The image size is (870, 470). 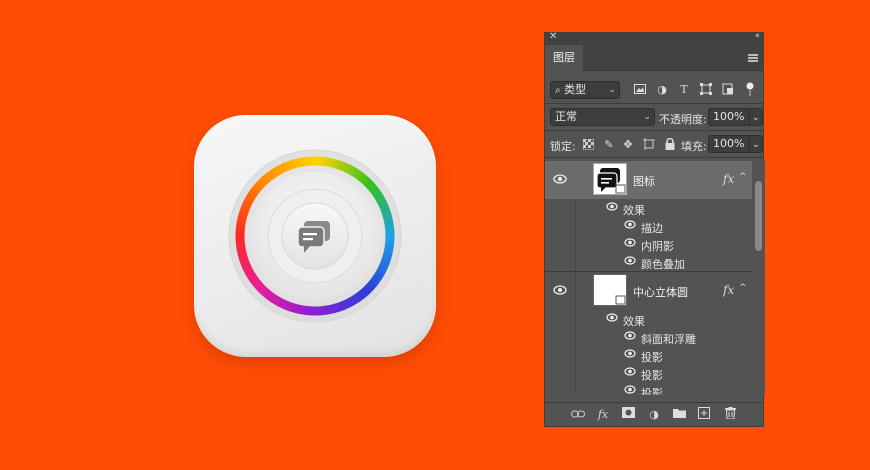 I want to click on filter-toggle-icon, so click(x=750, y=89).